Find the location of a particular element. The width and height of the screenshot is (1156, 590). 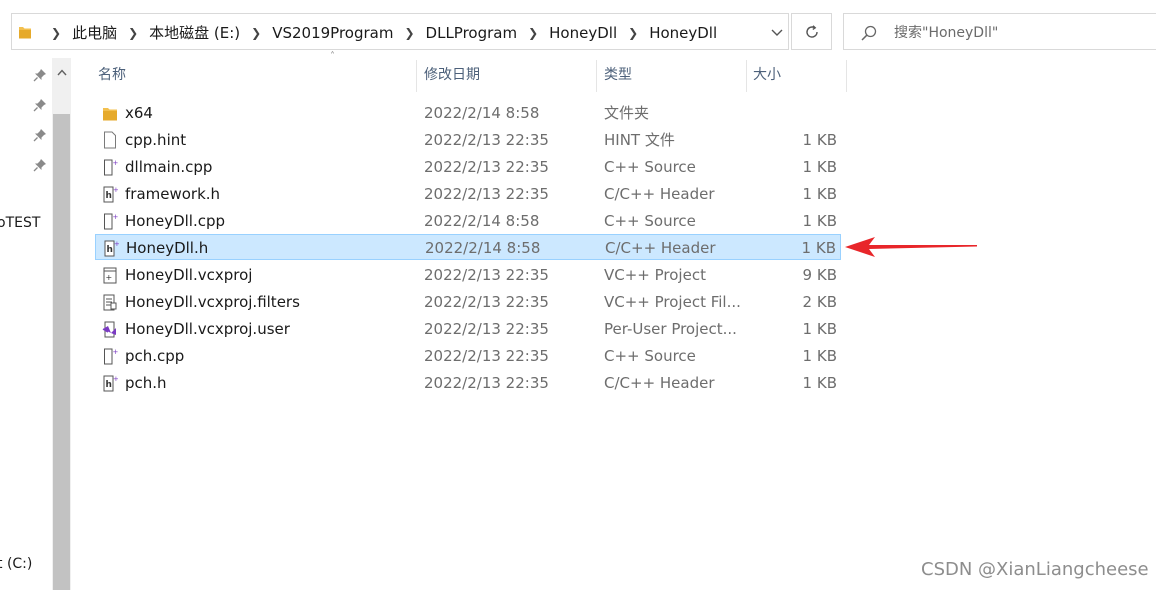

scroll-up-button is located at coordinates (61, 72).